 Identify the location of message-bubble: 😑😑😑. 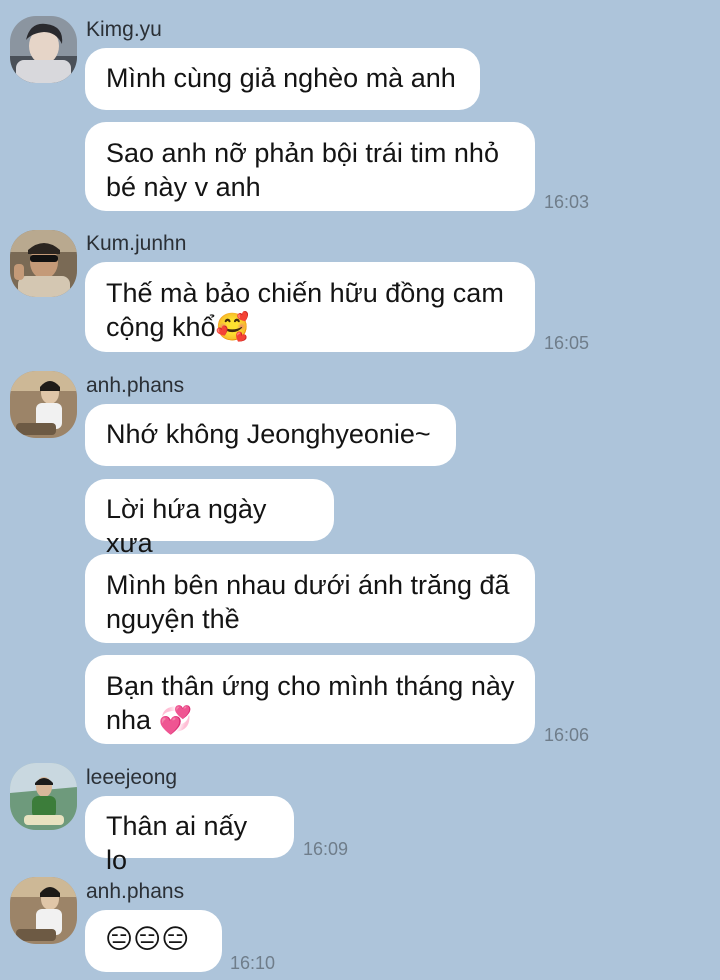
(153, 941).